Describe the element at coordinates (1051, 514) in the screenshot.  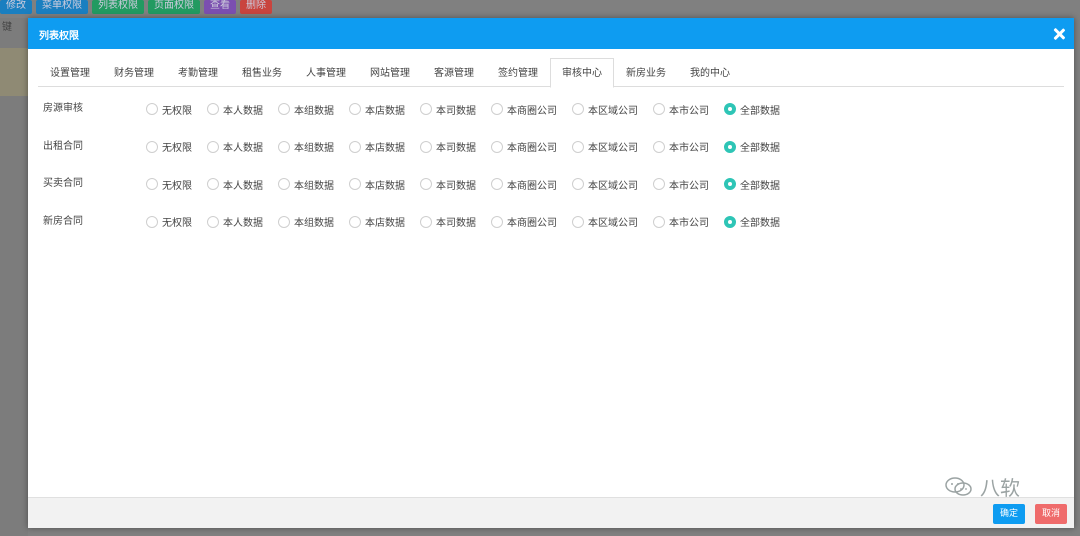
I see `cancel-button: 取消` at that location.